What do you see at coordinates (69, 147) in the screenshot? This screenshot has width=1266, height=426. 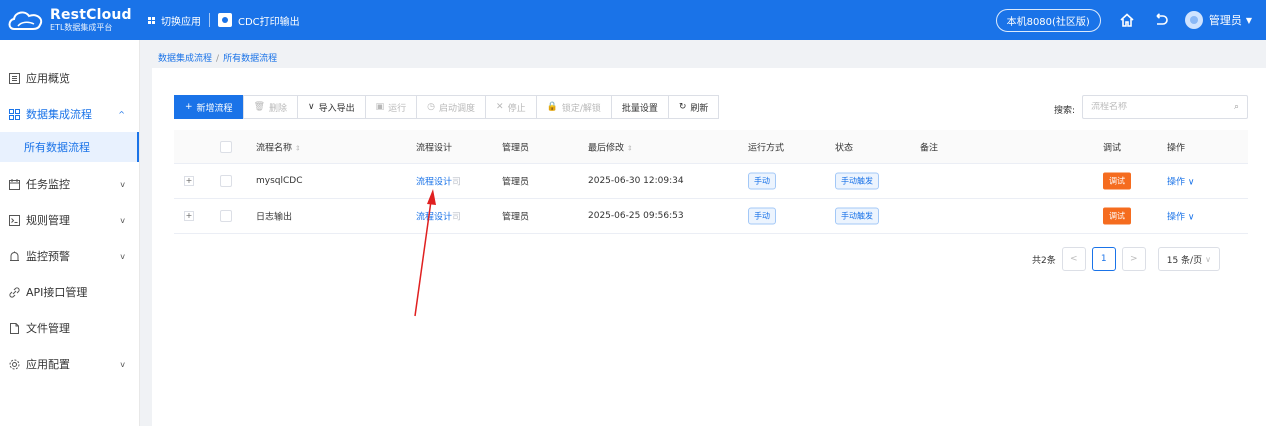 I see `sidebar-item-all-flows: 所有数据流程` at bounding box center [69, 147].